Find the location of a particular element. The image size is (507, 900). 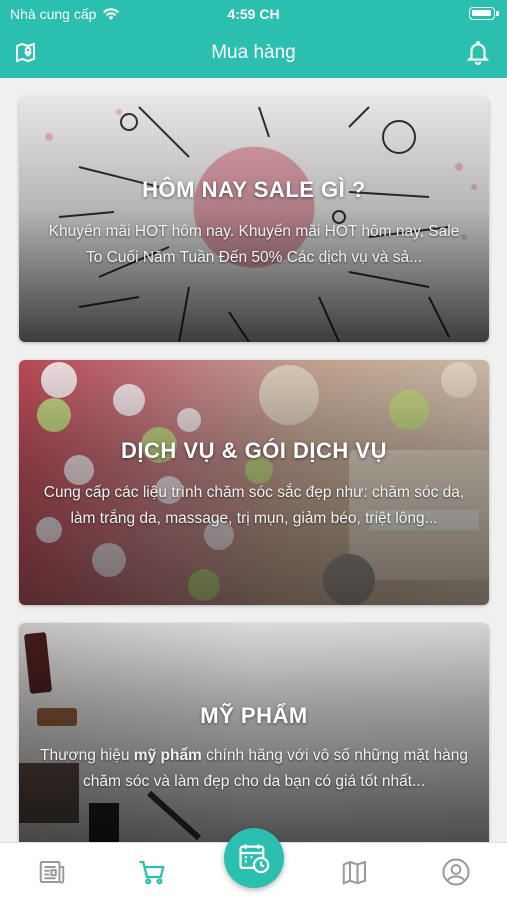

profile-icon is located at coordinates (456, 872).